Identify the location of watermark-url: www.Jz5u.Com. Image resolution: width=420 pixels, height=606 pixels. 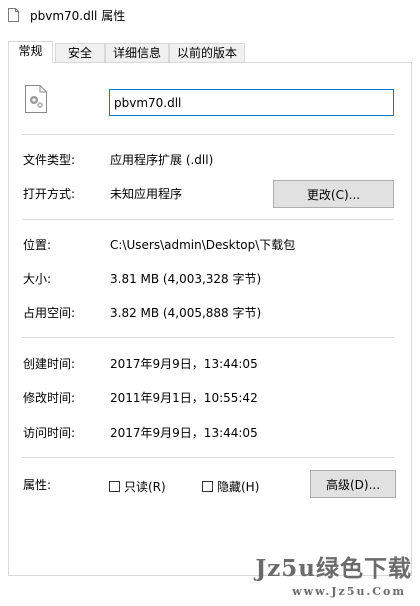
(349, 591).